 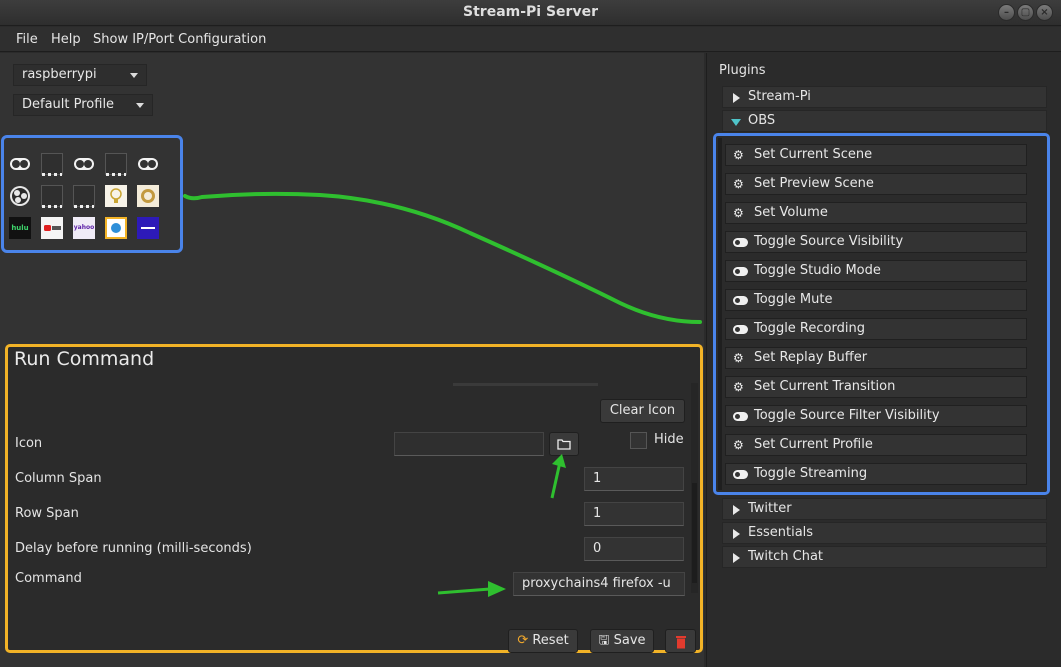 What do you see at coordinates (781, 532) in the screenshot?
I see `category-label: Essentials` at bounding box center [781, 532].